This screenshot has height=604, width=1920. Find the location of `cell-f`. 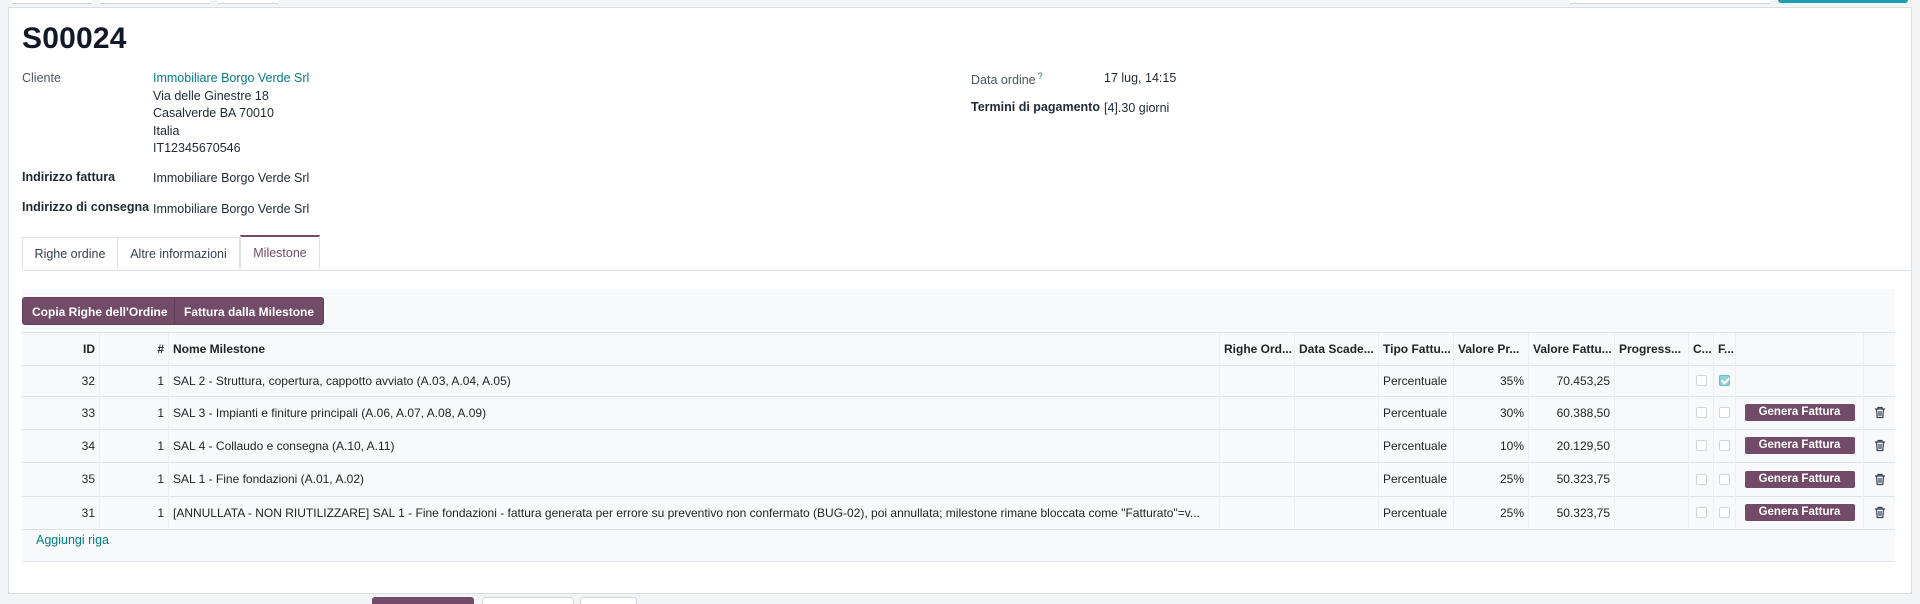

cell-f is located at coordinates (1724, 380).